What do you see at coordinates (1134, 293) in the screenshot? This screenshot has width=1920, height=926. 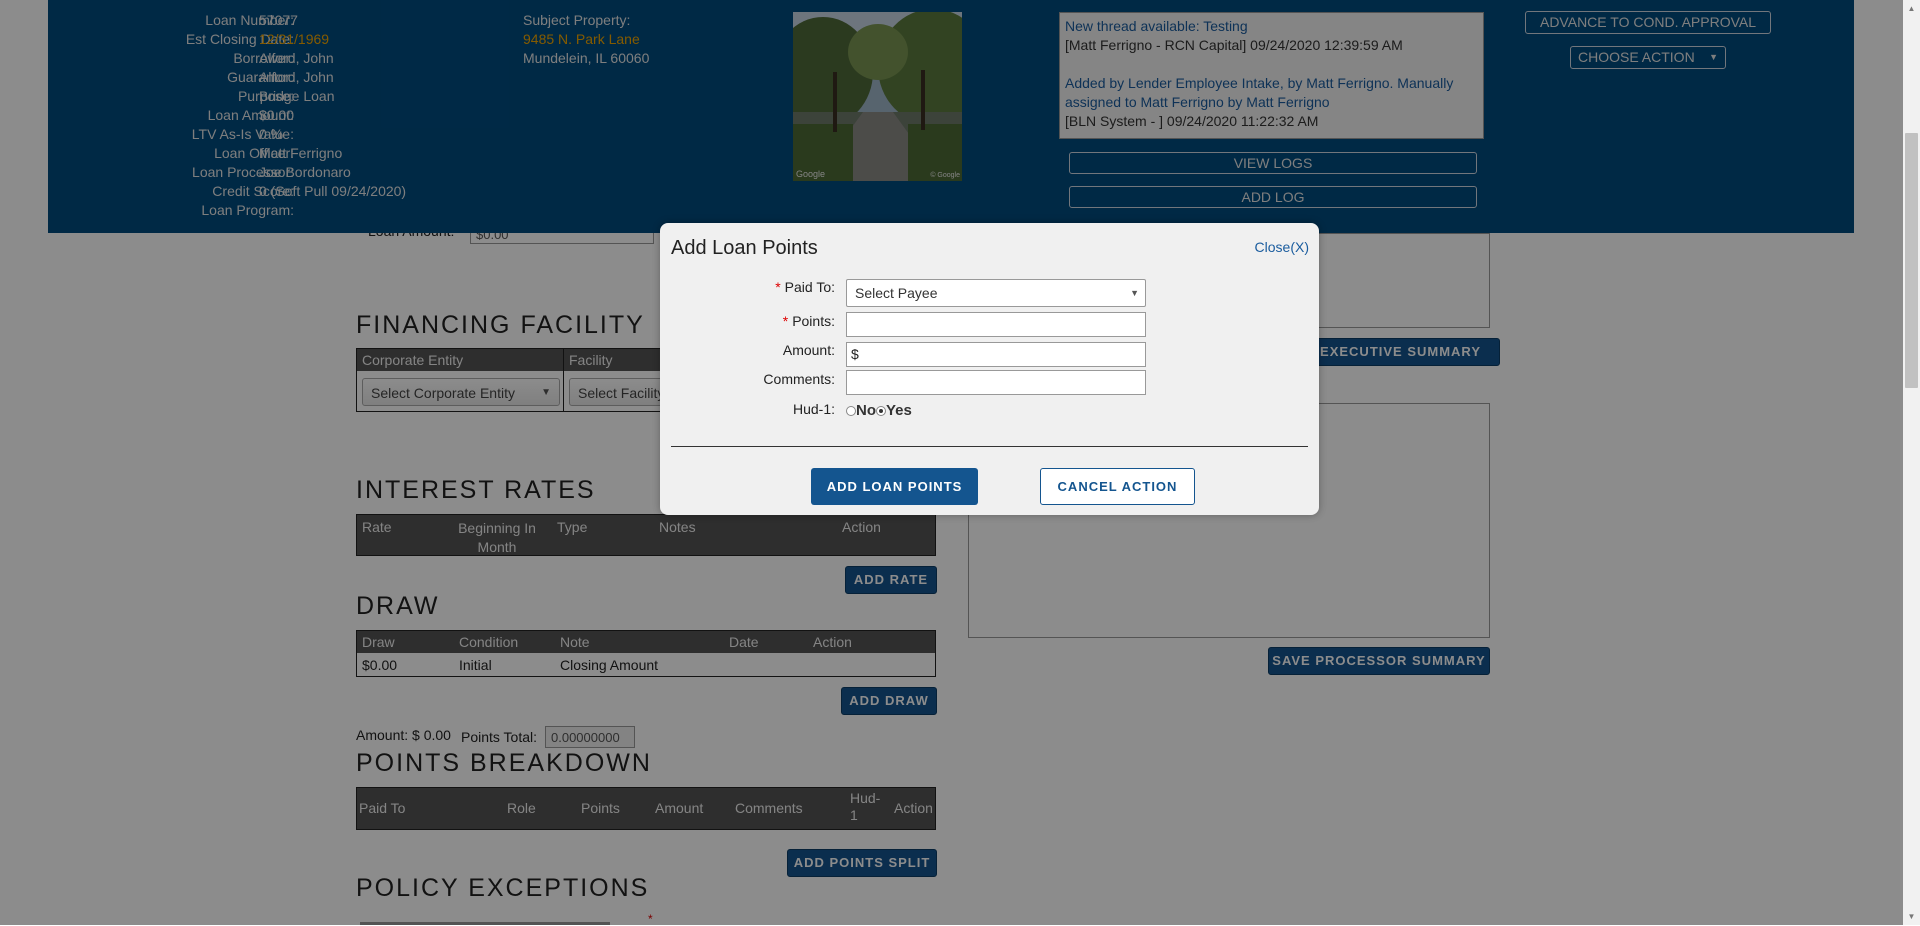 I see `chevron-down-icon: ▼` at bounding box center [1134, 293].